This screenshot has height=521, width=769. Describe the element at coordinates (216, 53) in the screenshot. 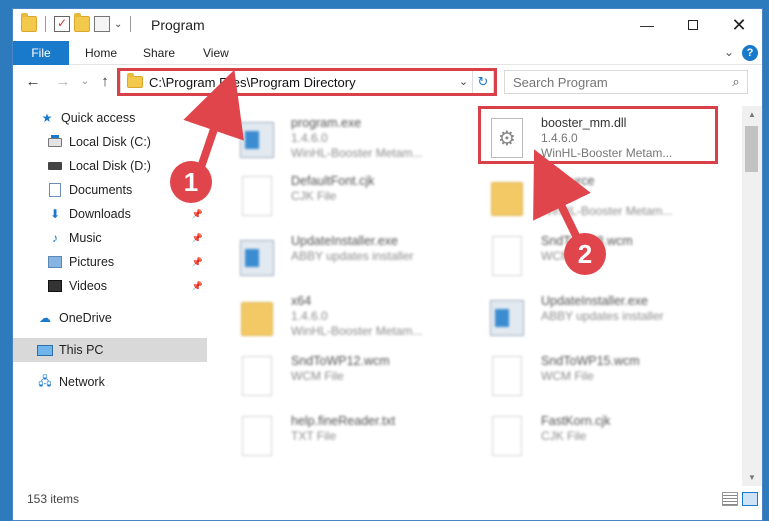

I see `tab-view: View` at that location.